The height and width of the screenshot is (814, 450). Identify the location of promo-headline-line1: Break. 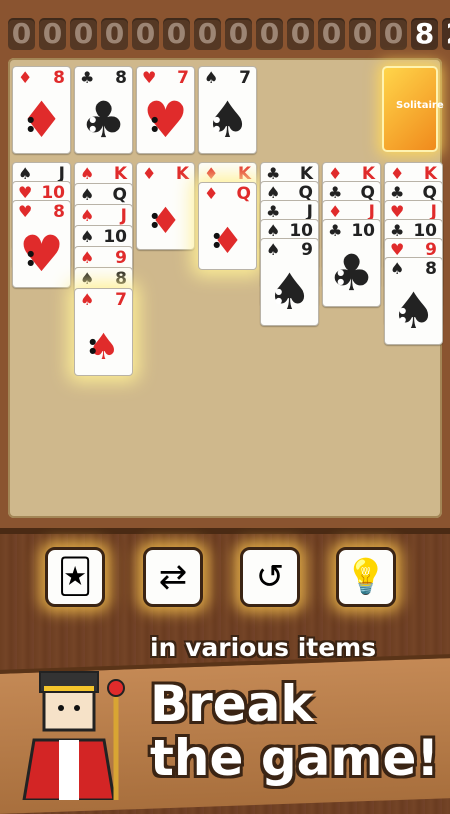
(232, 704).